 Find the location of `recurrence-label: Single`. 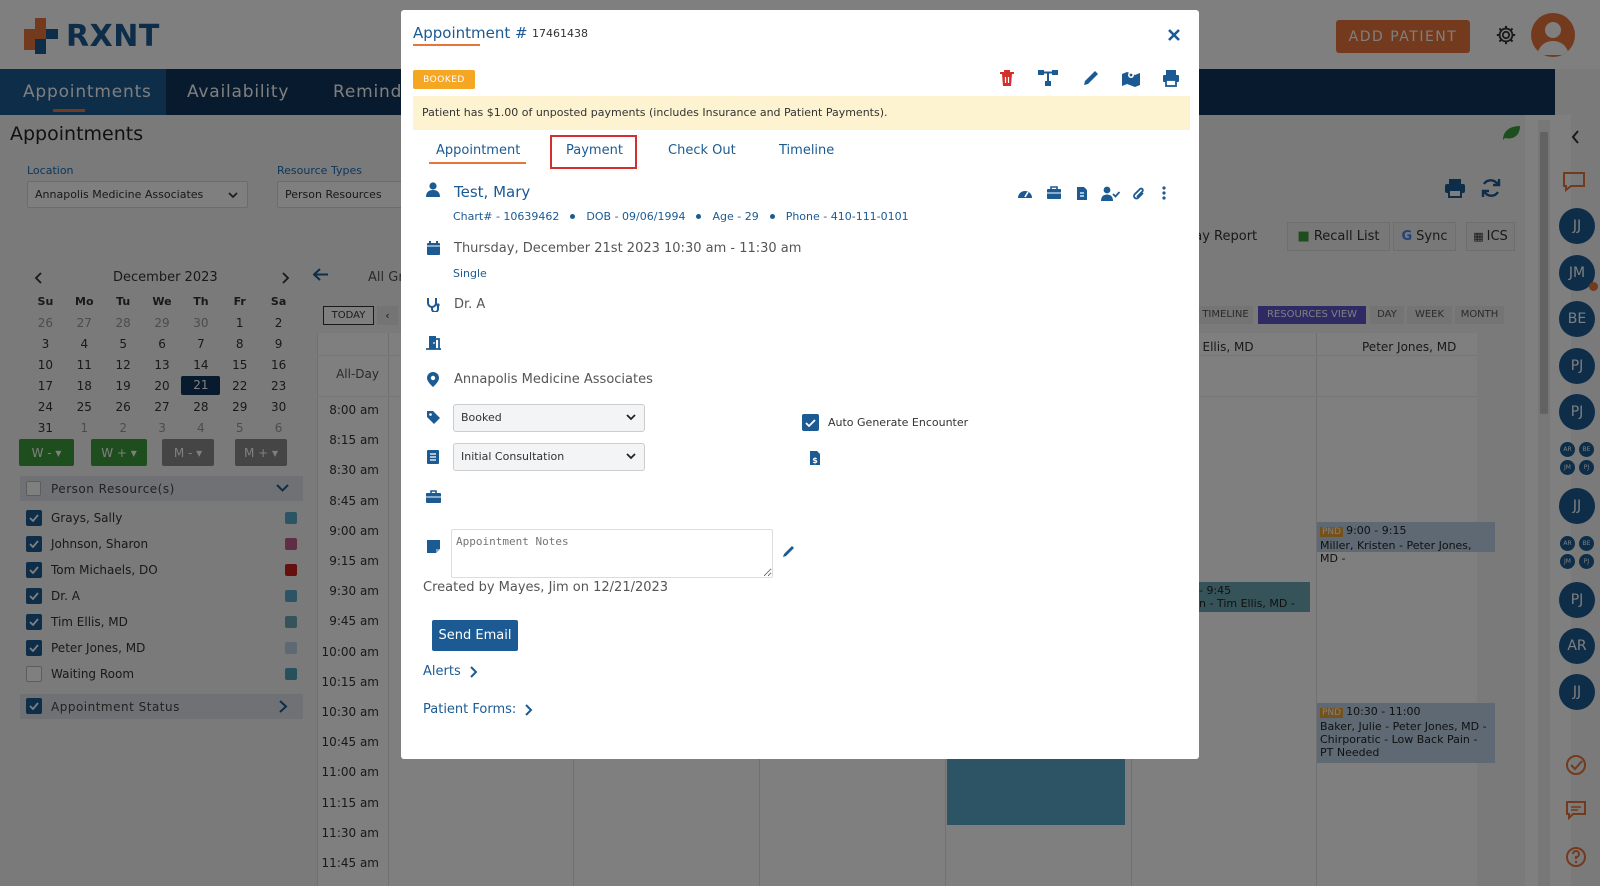

recurrence-label: Single is located at coordinates (470, 273).